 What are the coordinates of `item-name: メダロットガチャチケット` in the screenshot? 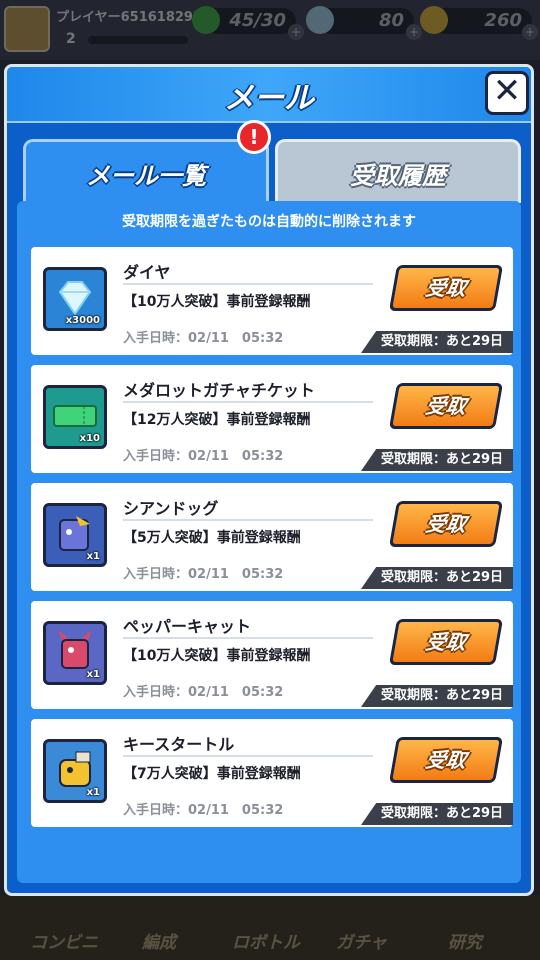 It's located at (219, 390).